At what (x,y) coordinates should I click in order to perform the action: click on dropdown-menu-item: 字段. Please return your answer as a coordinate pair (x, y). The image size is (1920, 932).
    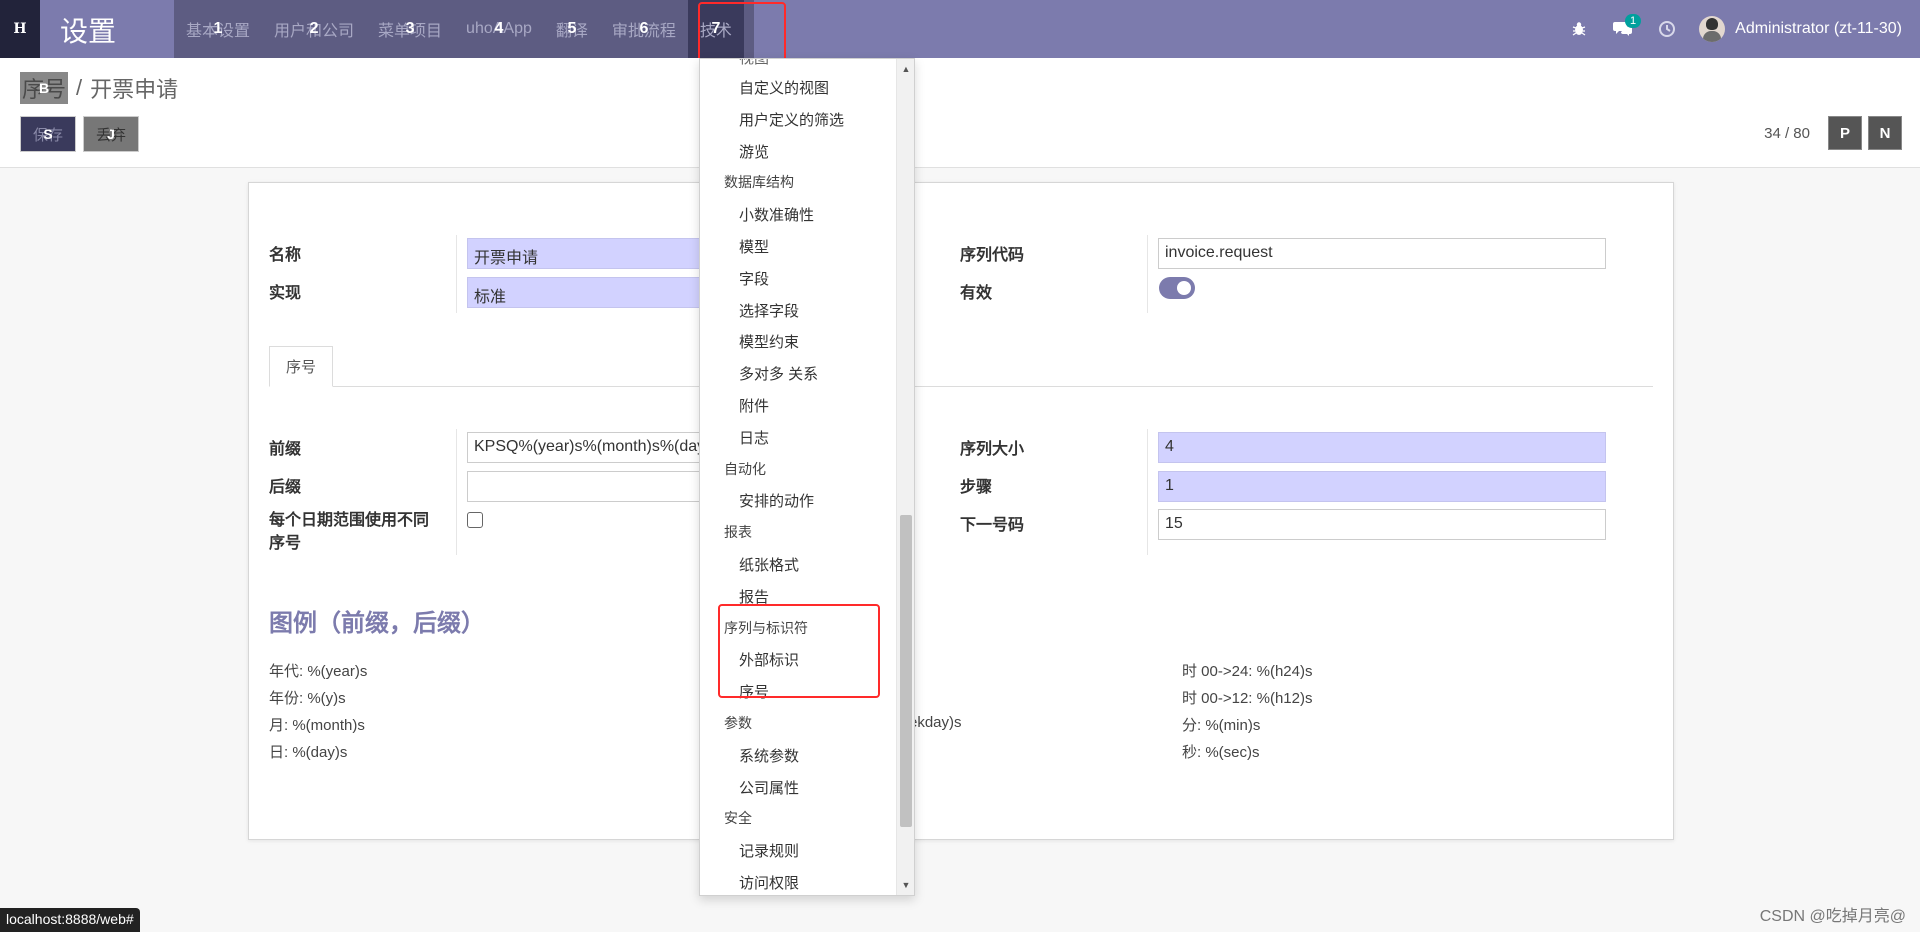
    Looking at the image, I should click on (798, 278).